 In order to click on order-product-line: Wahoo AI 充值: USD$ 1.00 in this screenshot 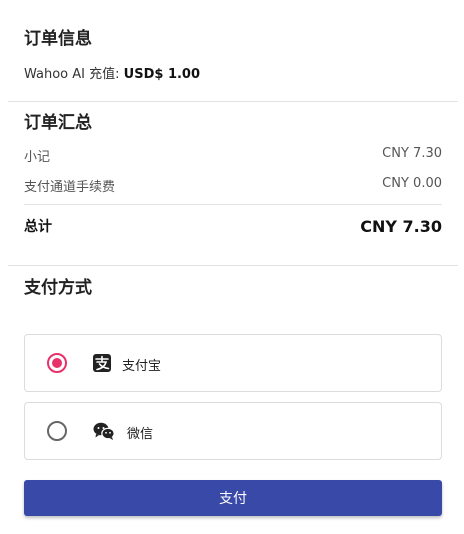, I will do `click(112, 72)`.